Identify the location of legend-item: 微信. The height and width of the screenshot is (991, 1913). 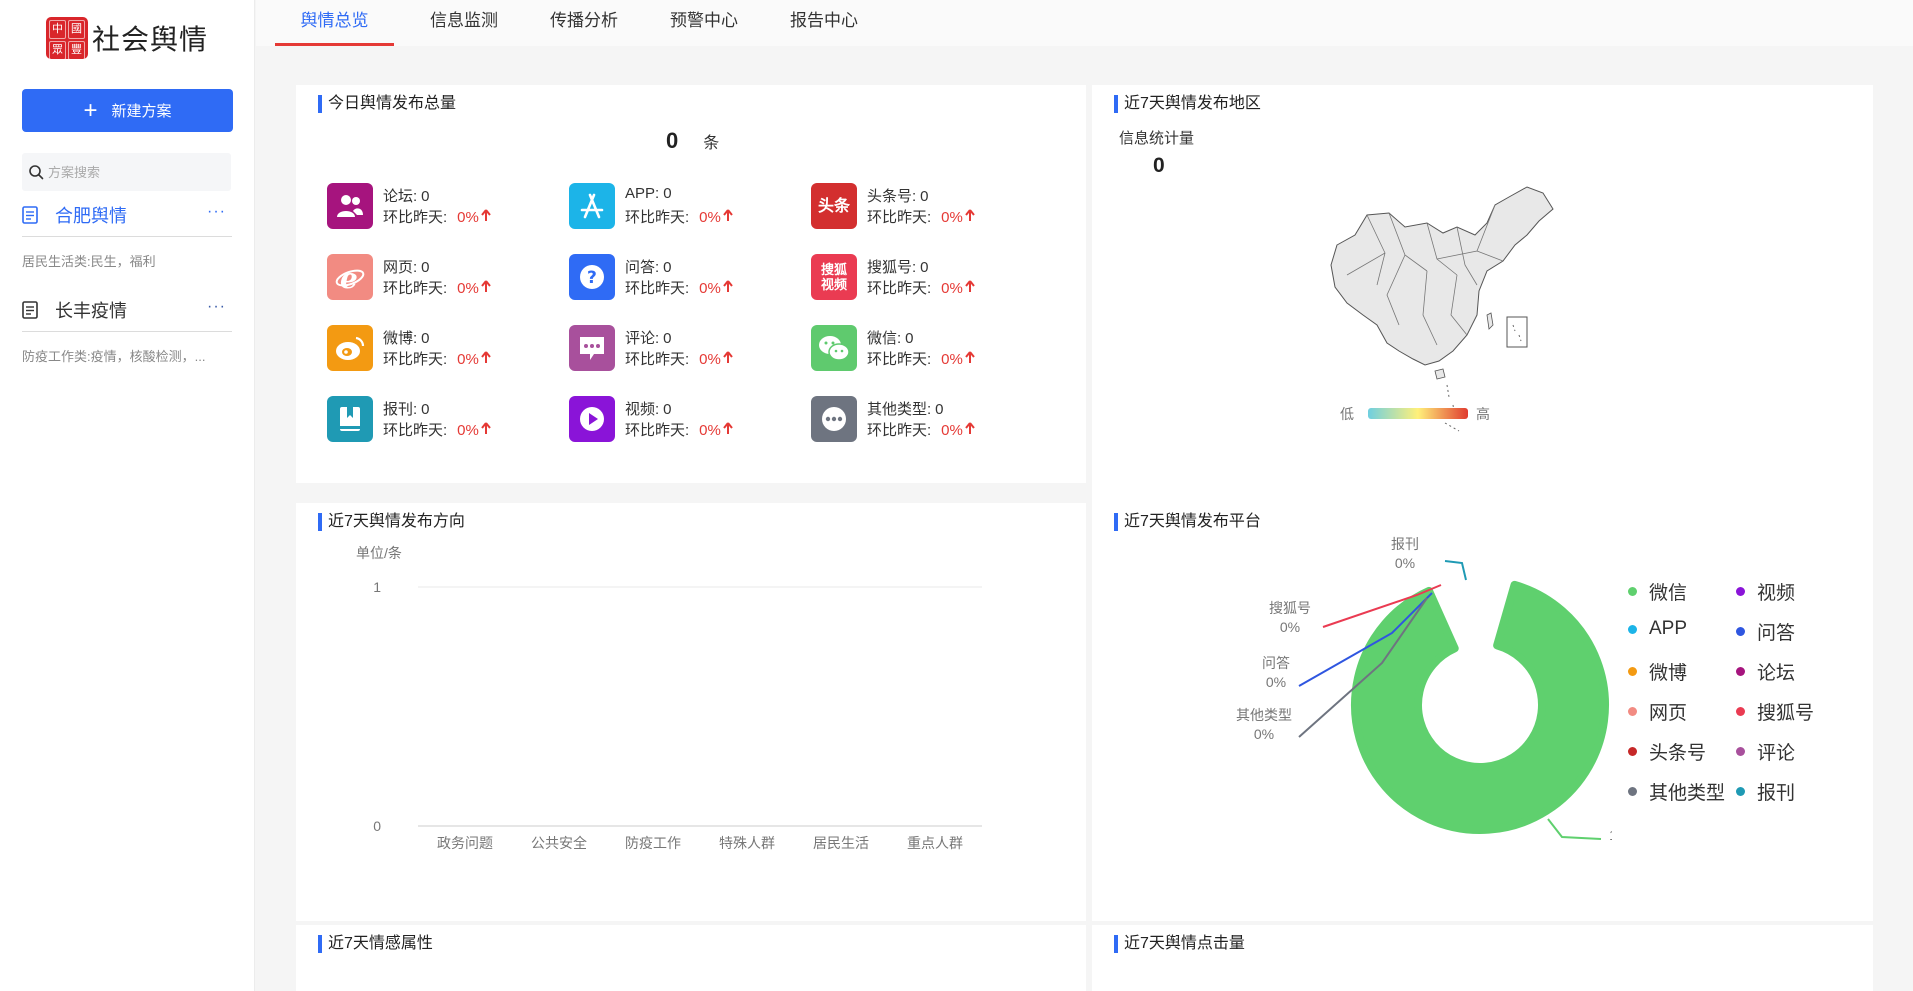
(1657, 591).